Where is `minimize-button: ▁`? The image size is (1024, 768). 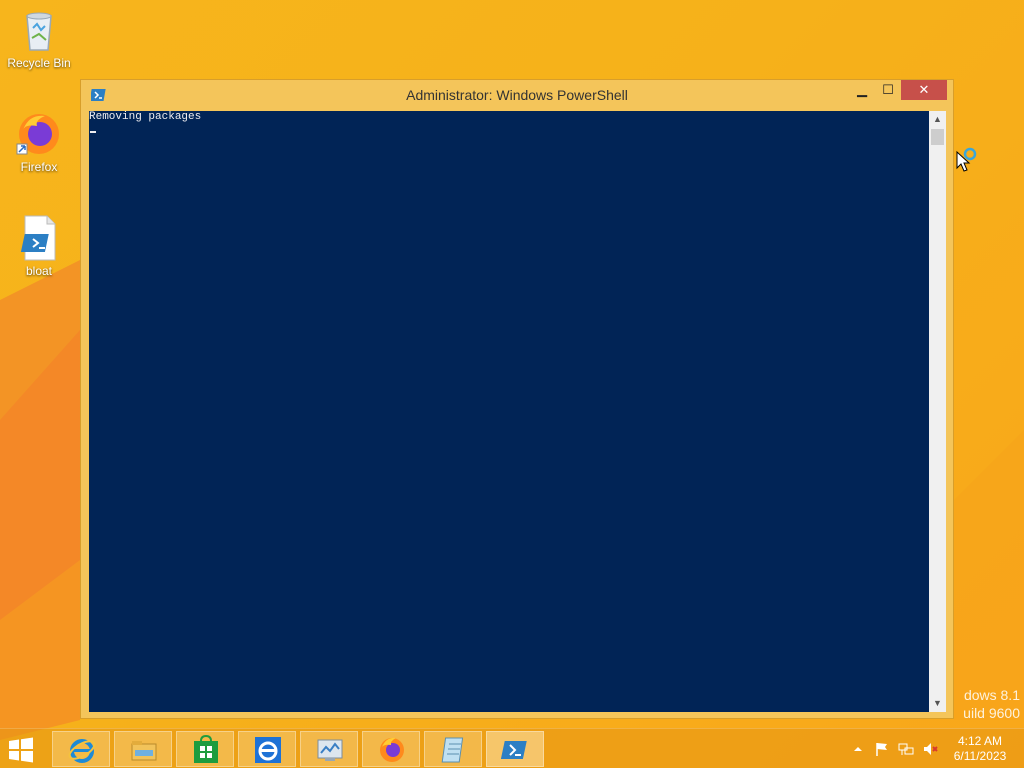
minimize-button: ▁ is located at coordinates (862, 90).